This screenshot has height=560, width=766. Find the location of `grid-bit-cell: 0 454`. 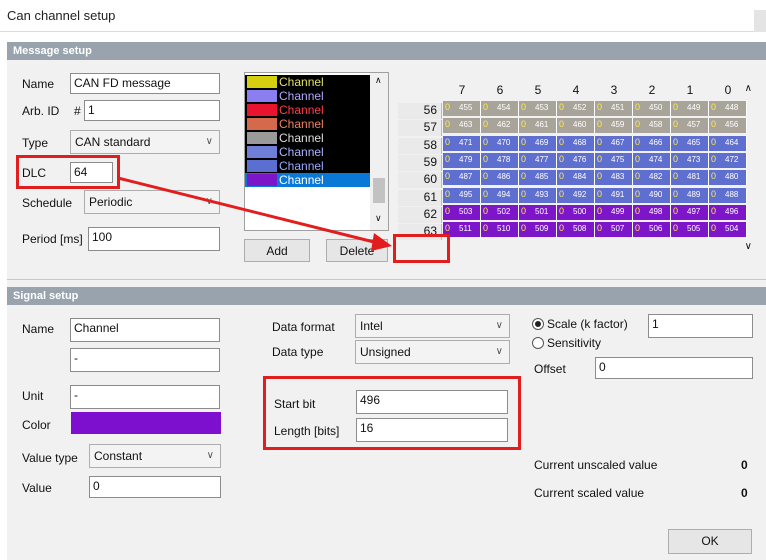

grid-bit-cell: 0 454 is located at coordinates (500, 108).